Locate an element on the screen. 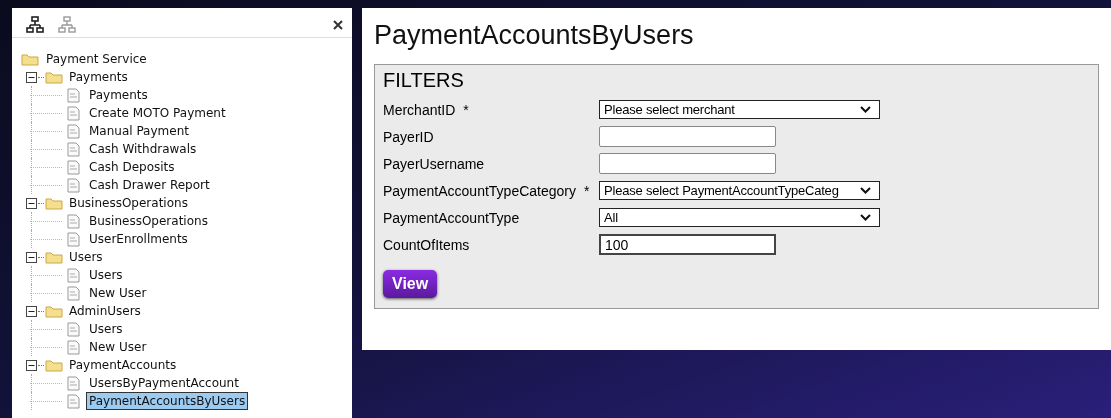 This screenshot has width=1111, height=418. field-label: PaymentAccountType is located at coordinates (451, 217).